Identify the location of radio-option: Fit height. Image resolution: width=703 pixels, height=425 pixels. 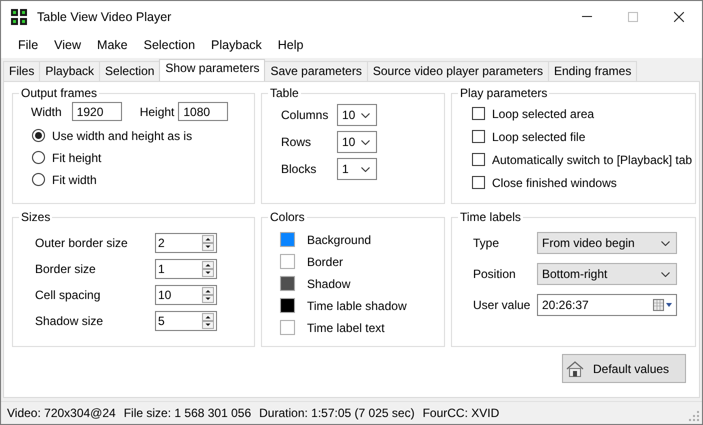
(143, 157).